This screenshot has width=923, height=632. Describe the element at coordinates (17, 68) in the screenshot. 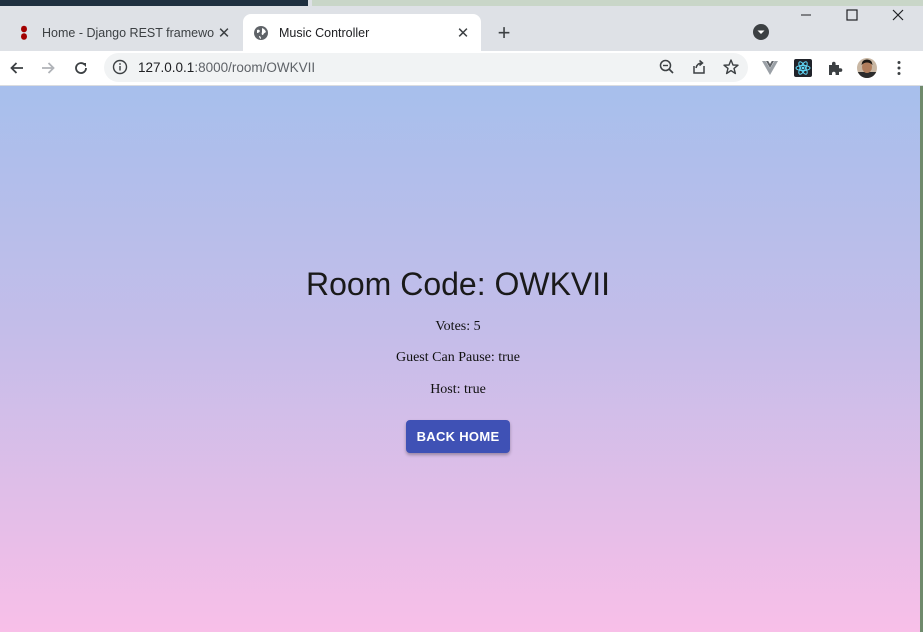

I see `back-arrow-icon` at that location.